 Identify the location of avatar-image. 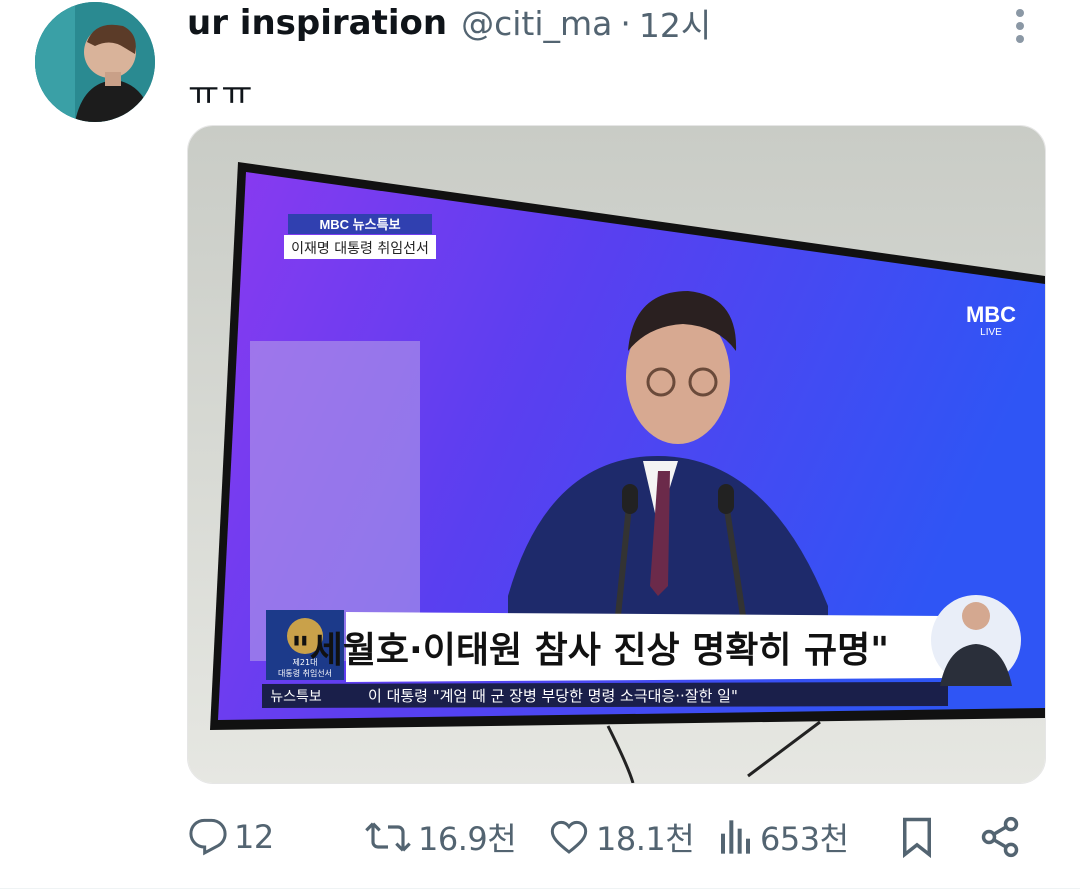
(95, 62).